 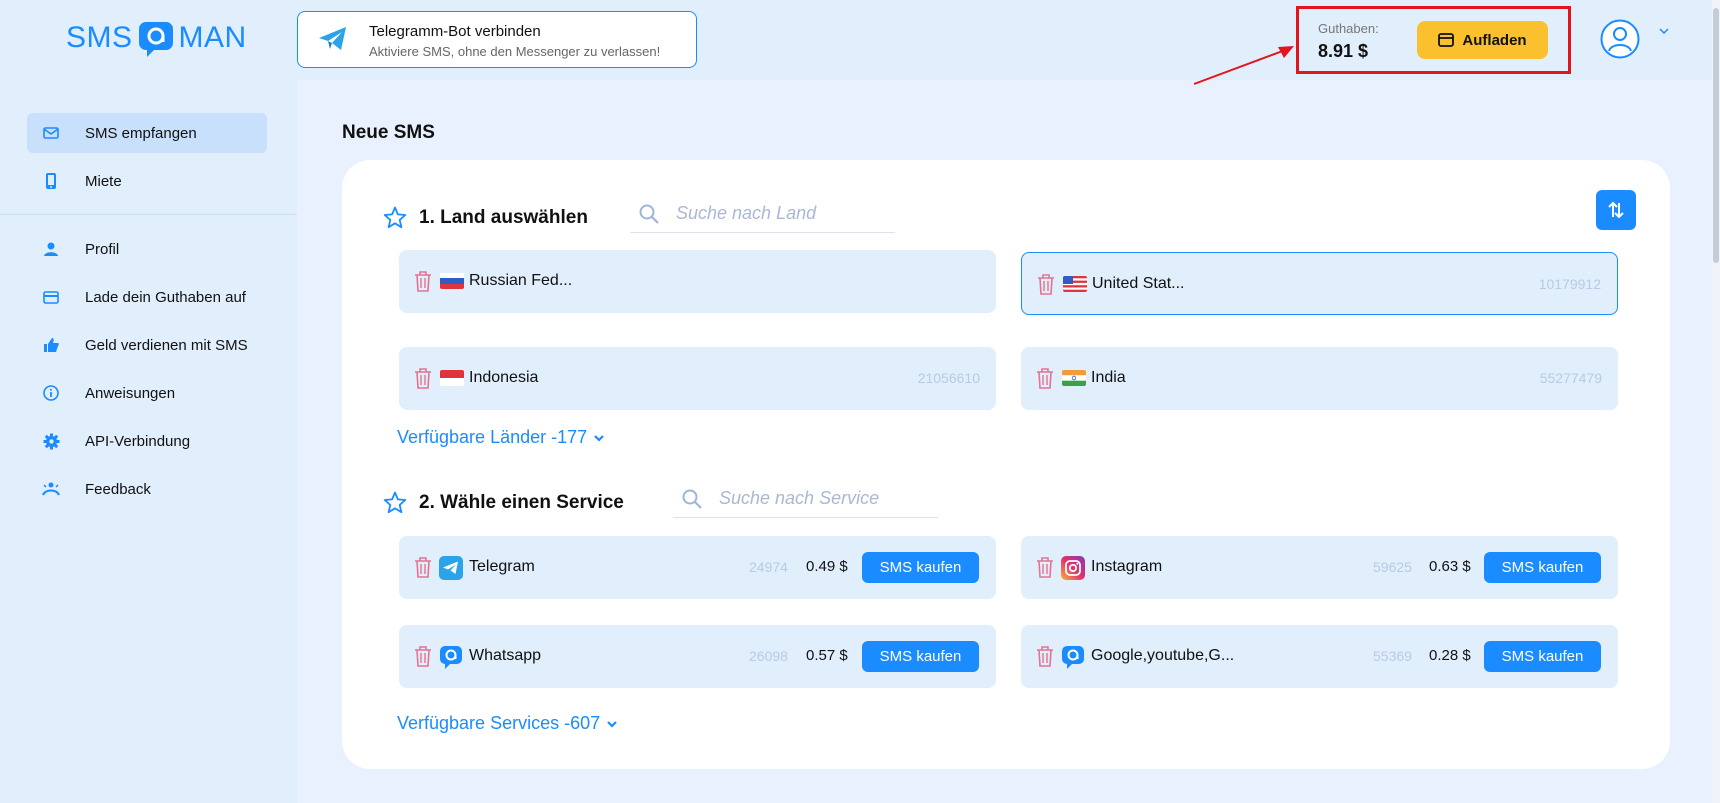 What do you see at coordinates (492, 437) in the screenshot?
I see `more-countries-label: Verfügbare Länder -177` at bounding box center [492, 437].